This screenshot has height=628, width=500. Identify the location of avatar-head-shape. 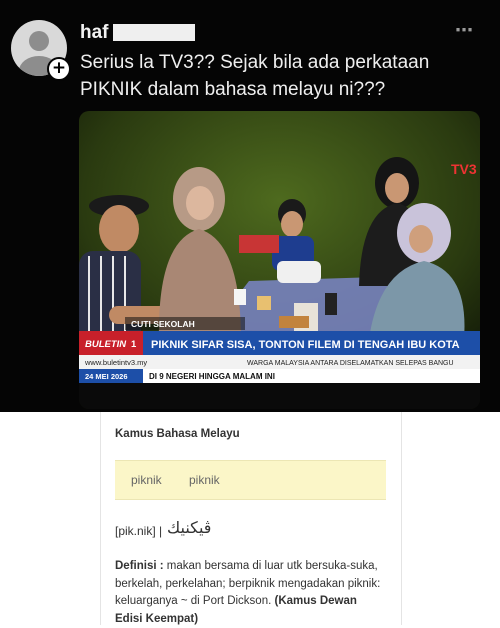
(39, 41).